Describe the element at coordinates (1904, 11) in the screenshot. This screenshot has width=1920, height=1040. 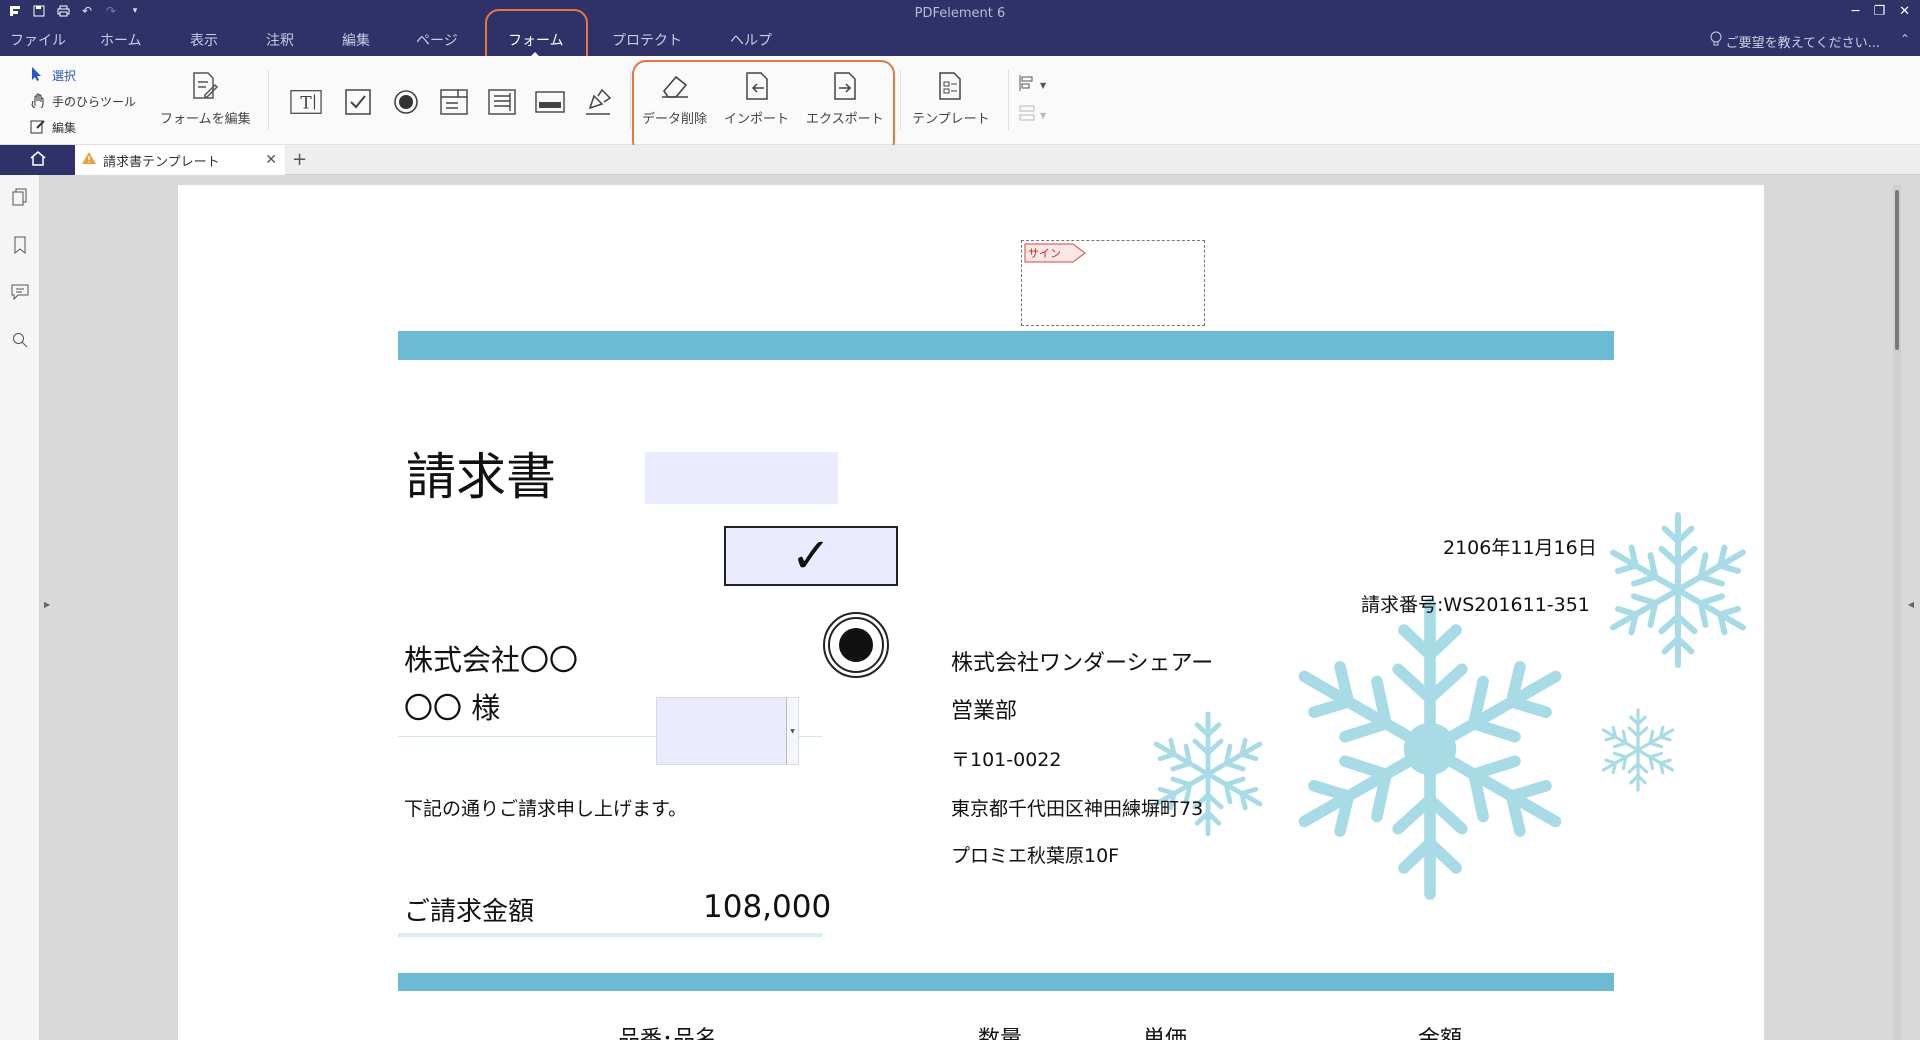
I see `close-window-icon: ✕` at that location.